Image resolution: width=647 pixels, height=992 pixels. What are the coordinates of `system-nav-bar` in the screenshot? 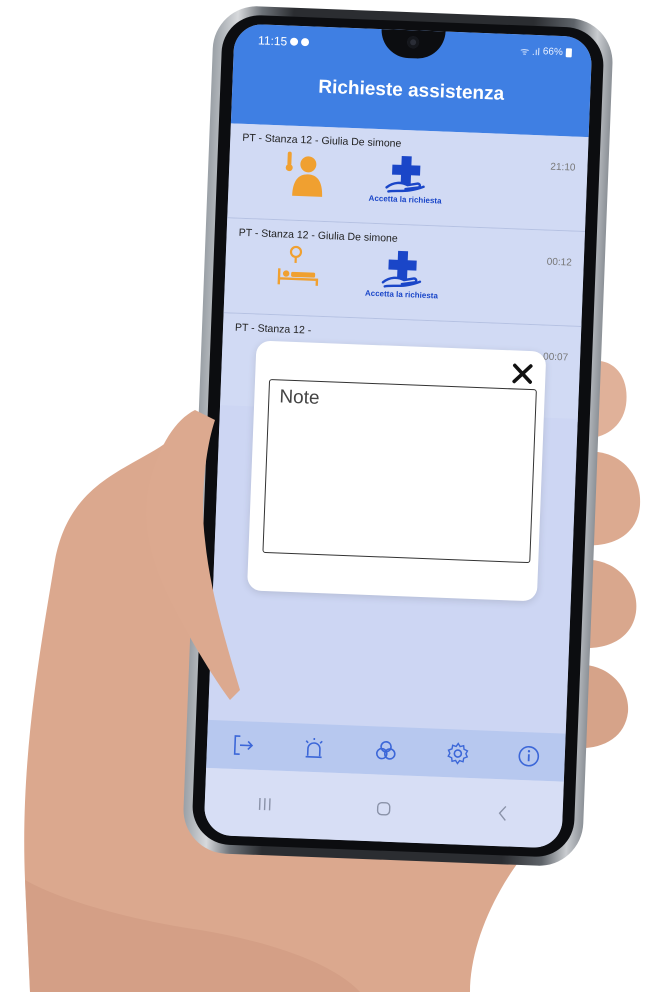 It's located at (383, 808).